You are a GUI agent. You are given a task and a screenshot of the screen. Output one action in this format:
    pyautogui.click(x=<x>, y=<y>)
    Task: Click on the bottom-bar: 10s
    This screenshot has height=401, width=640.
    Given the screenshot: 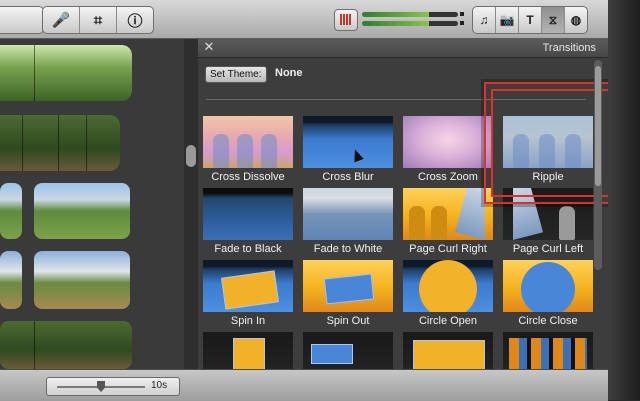 What is the action you would take?
    pyautogui.click(x=304, y=385)
    